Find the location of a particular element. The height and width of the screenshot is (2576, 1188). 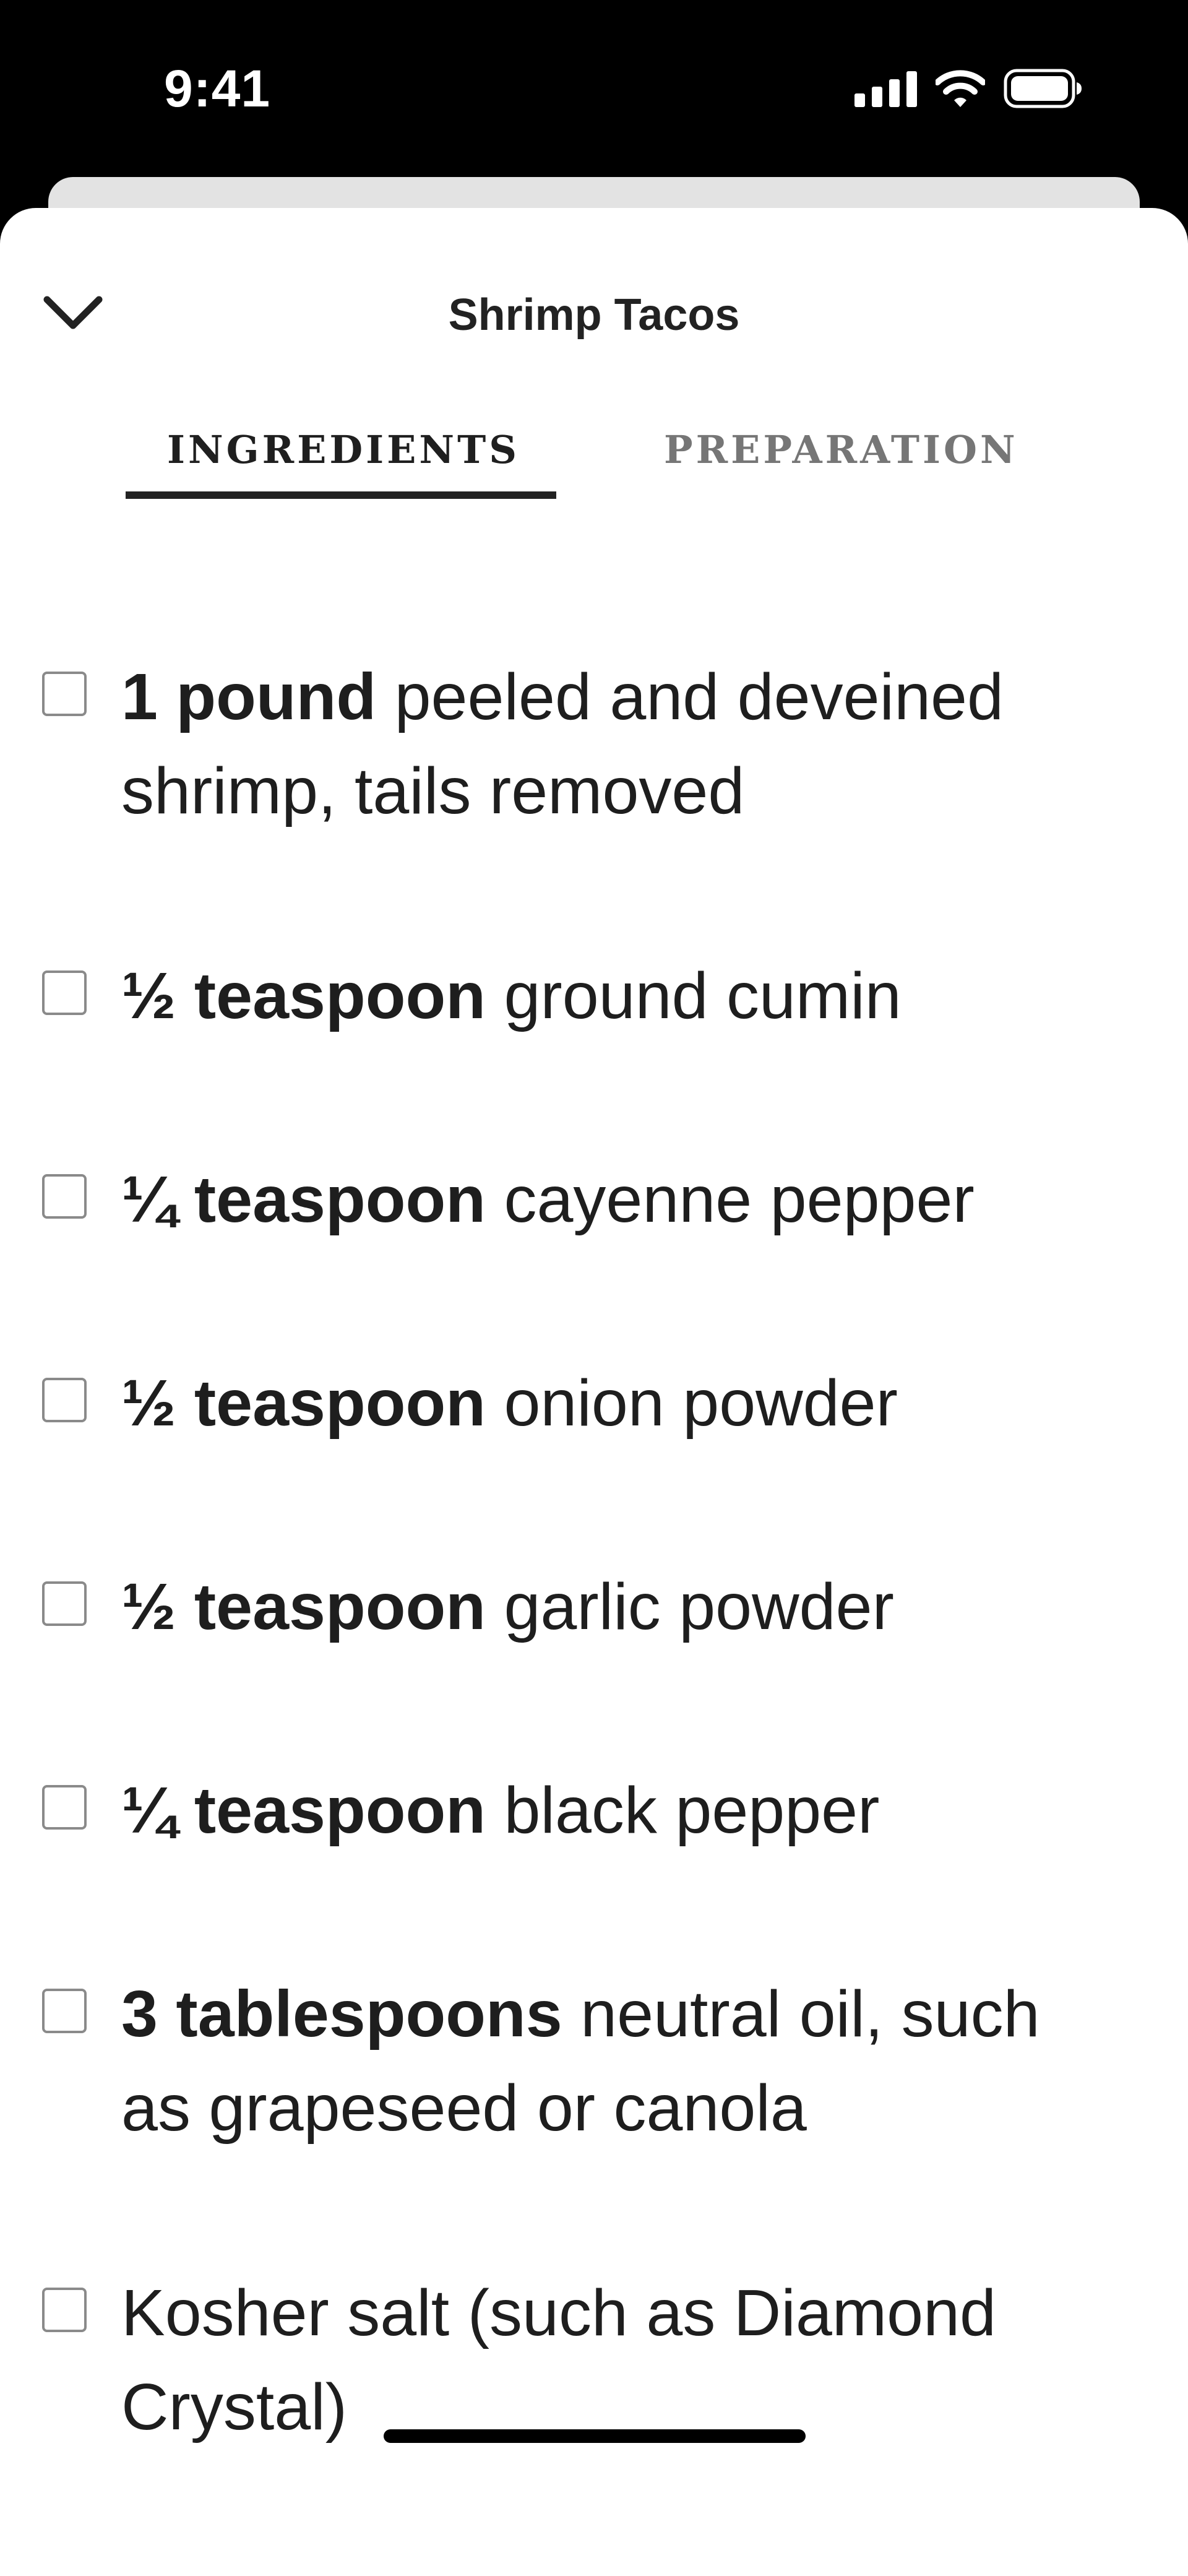

ingredient-text: ½ teaspoon garlic powder is located at coordinates (622, 1607).